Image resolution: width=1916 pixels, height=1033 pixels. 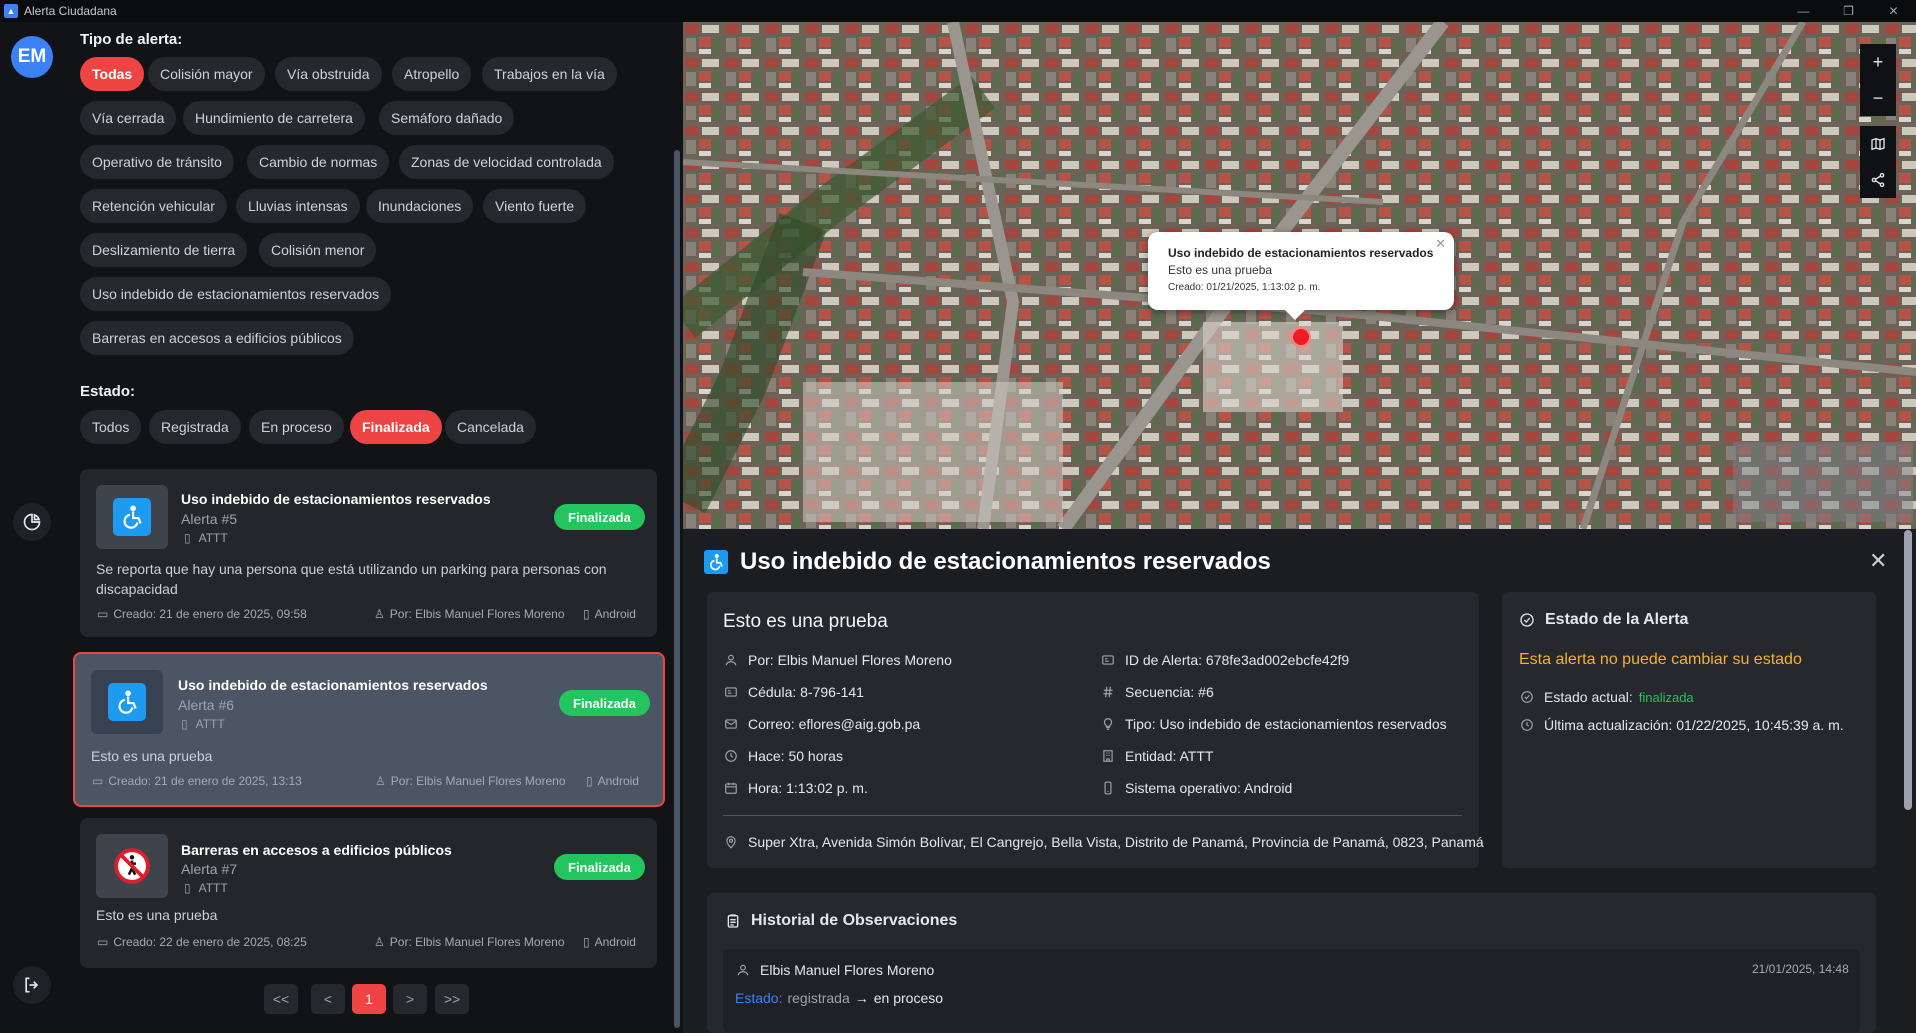 I want to click on chip-state: Todos, so click(x=111, y=427).